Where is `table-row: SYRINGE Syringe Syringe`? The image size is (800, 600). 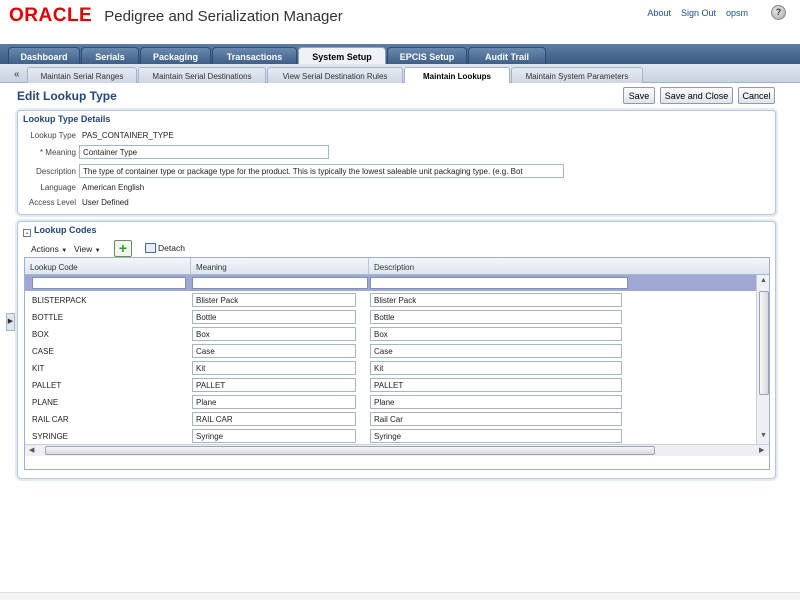
table-row: SYRINGE Syringe Syringe is located at coordinates (390, 436).